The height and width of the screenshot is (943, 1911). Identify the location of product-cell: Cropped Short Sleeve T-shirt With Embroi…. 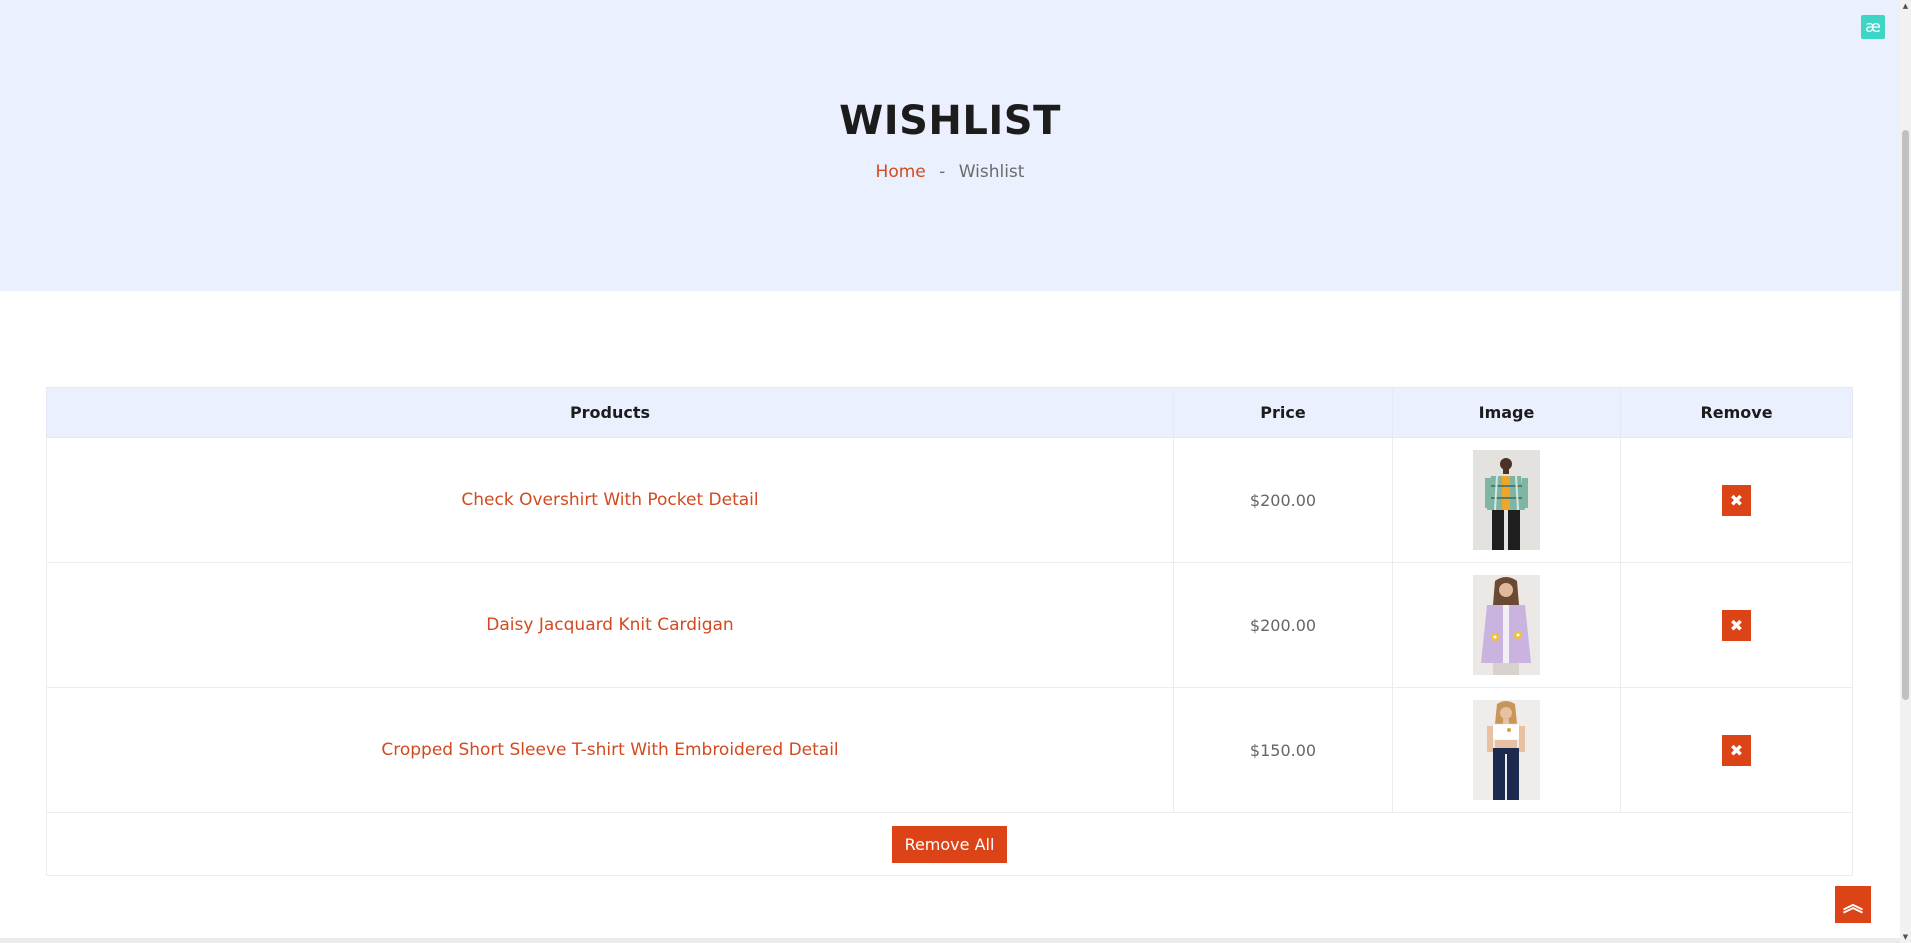
(610, 750).